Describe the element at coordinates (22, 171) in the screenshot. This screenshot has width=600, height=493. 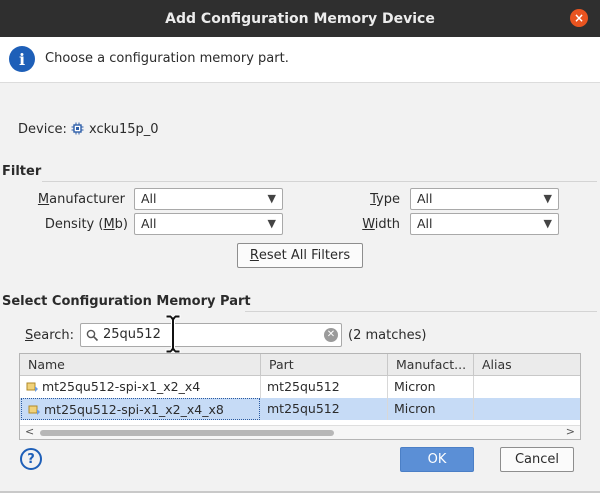
I see `filter-section-title: Filter` at that location.